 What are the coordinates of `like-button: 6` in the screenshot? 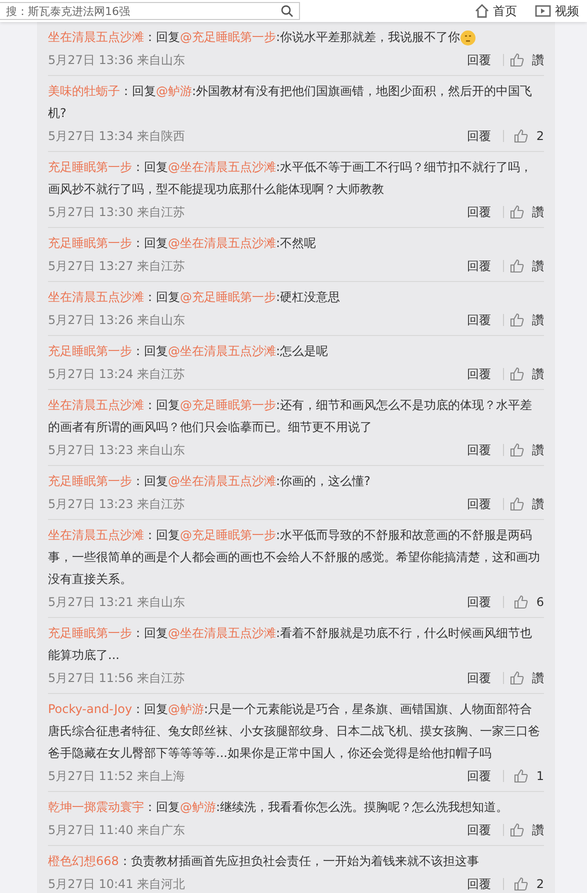 It's located at (527, 602).